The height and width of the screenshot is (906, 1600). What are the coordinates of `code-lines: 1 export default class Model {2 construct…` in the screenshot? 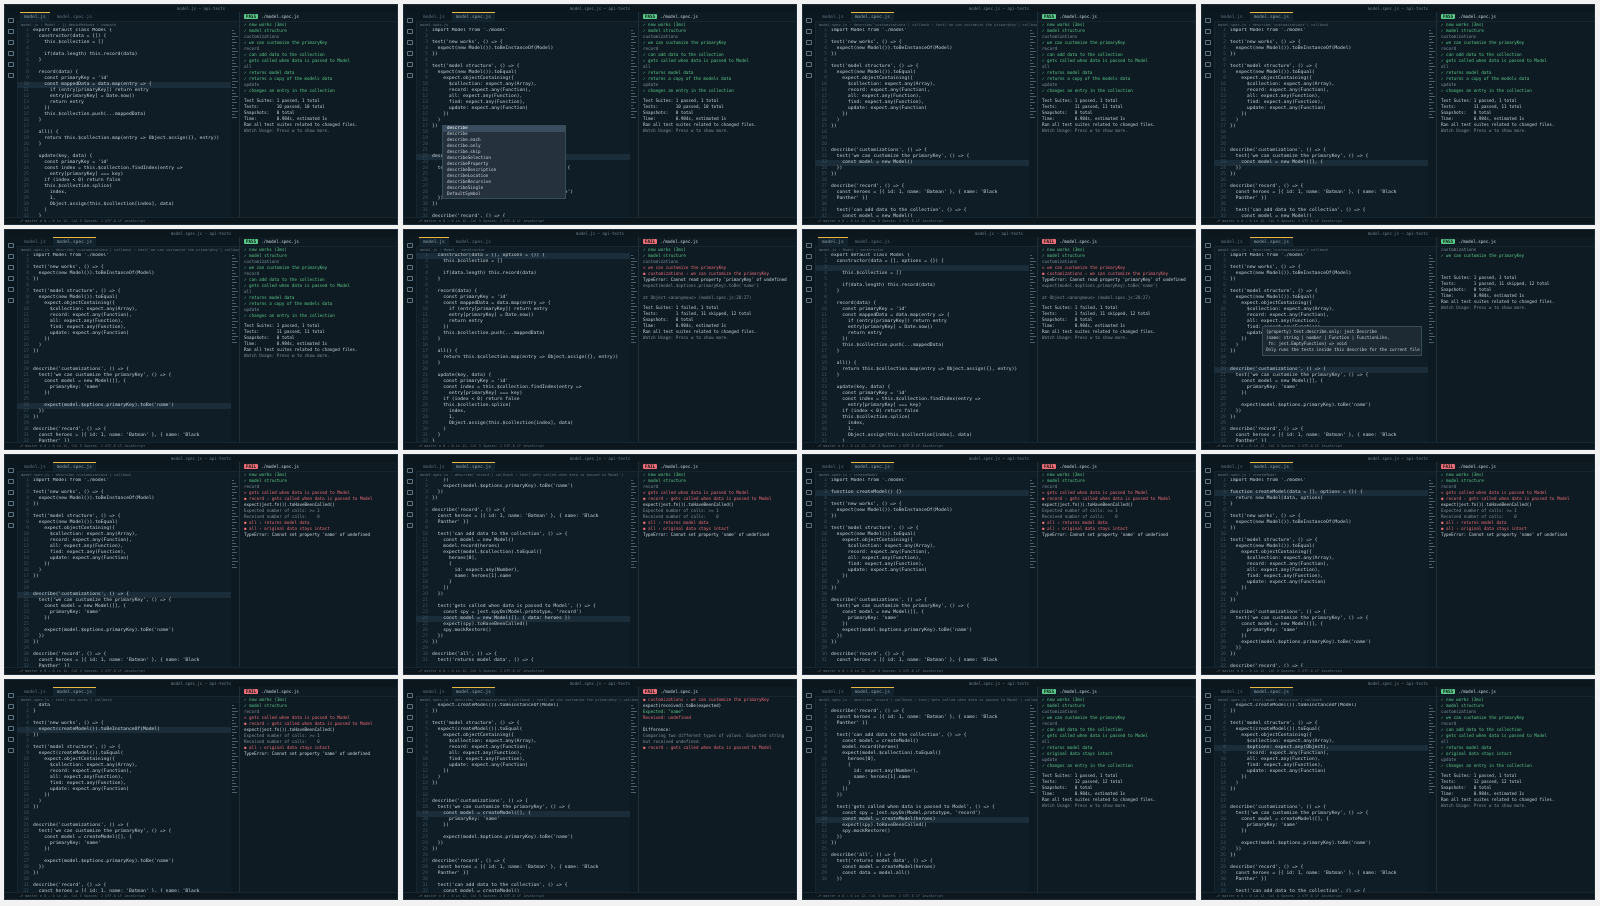 It's located at (124, 123).